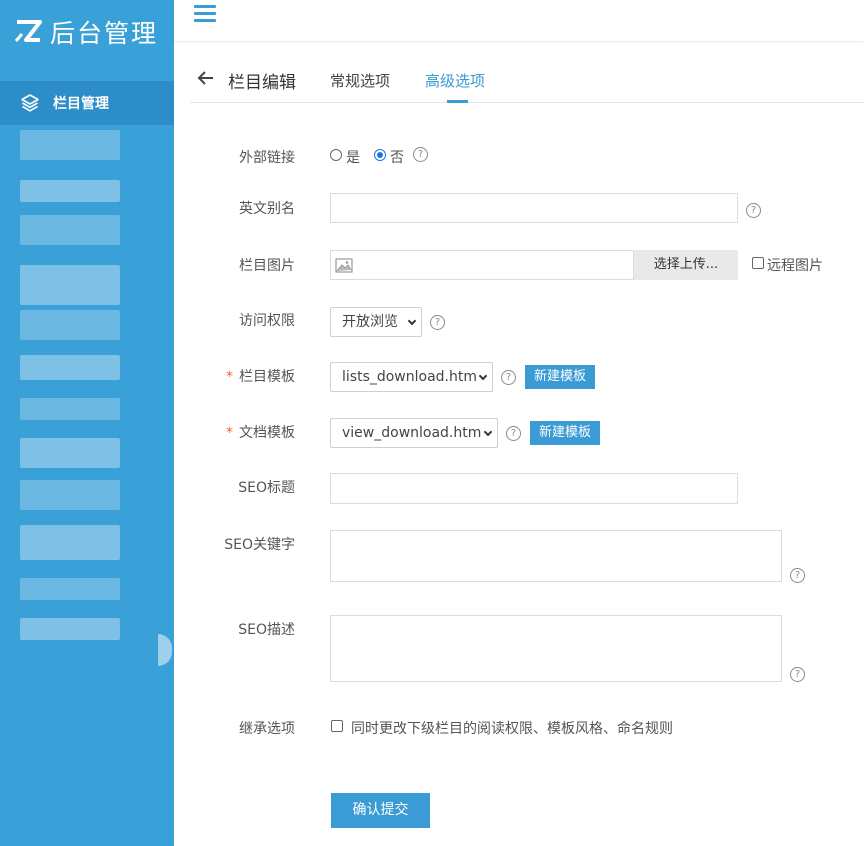 The width and height of the screenshot is (864, 846). Describe the element at coordinates (267, 321) in the screenshot. I see `access-permission-label: 访问权限` at that location.